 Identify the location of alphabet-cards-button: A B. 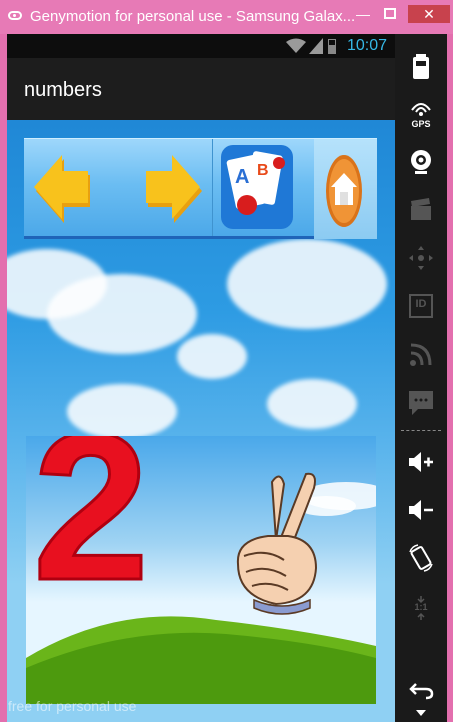
(263, 189).